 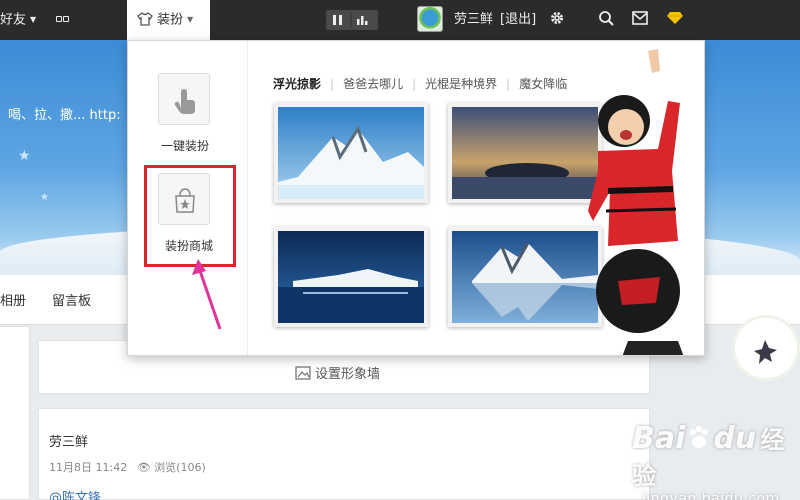 I want to click on user-avatar, so click(x=430, y=19).